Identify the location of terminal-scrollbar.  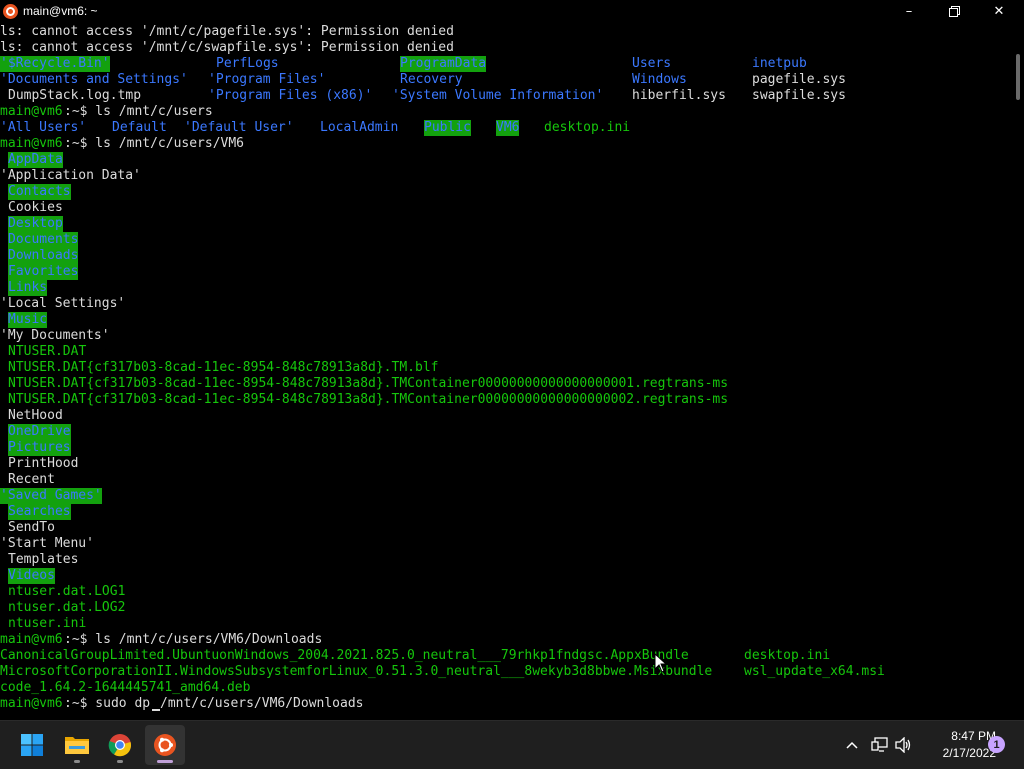
(1018, 370).